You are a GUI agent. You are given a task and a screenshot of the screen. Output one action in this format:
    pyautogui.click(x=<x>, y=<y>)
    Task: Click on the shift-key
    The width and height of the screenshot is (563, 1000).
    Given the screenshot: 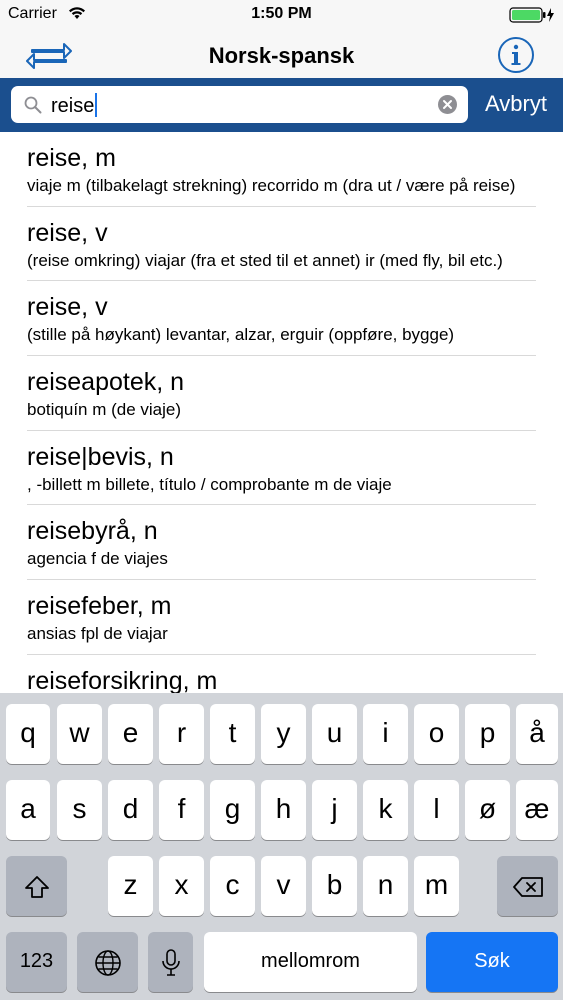 What is the action you would take?
    pyautogui.click(x=36, y=886)
    